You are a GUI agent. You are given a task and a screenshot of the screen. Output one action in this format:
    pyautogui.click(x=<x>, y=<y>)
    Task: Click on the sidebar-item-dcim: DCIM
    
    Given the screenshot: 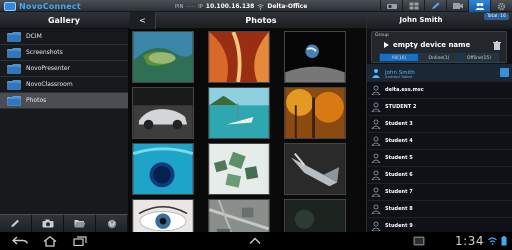 What is the action you would take?
    pyautogui.click(x=64, y=37)
    